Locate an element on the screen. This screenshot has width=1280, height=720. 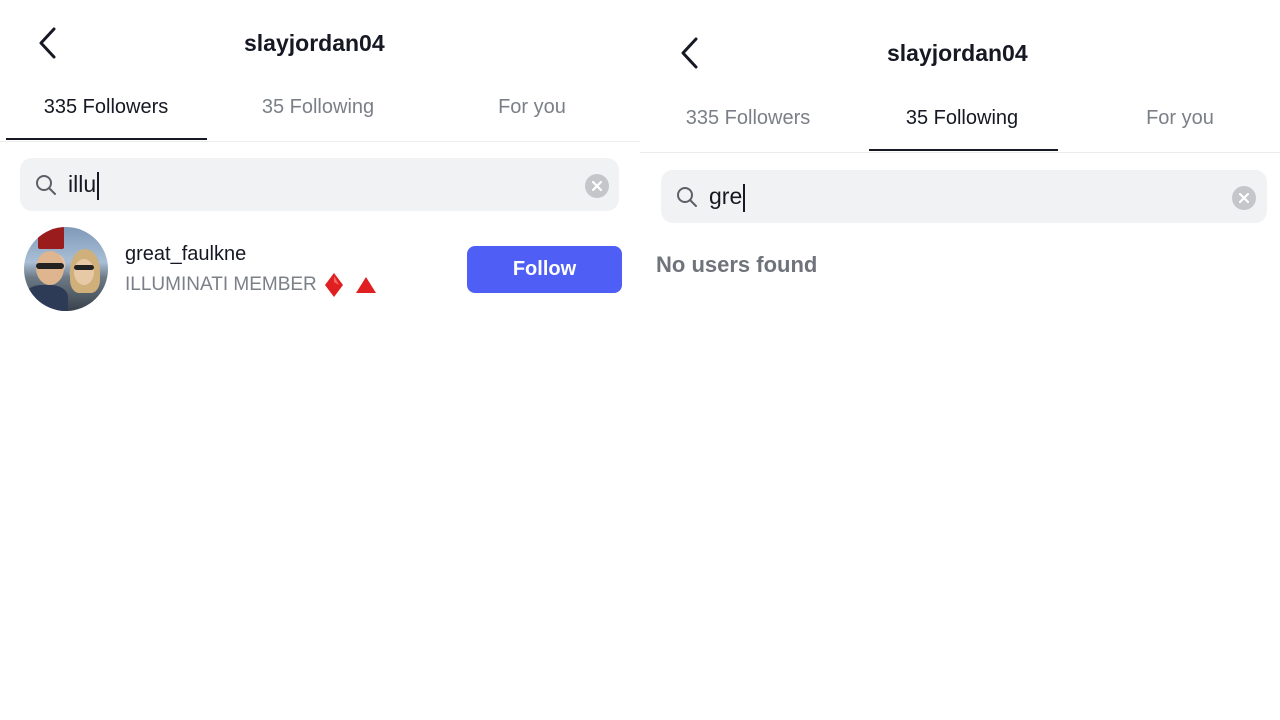
avatar is located at coordinates (66, 269).